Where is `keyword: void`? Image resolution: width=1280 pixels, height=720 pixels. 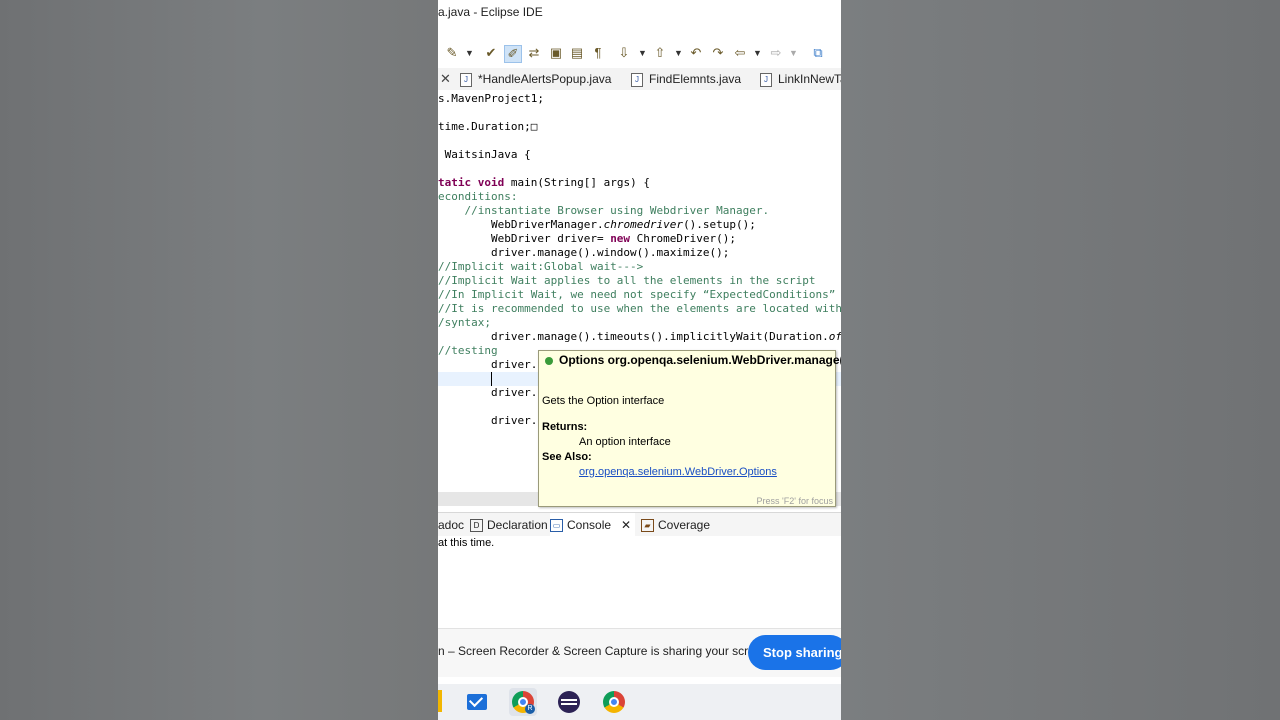 keyword: void is located at coordinates (491, 182).